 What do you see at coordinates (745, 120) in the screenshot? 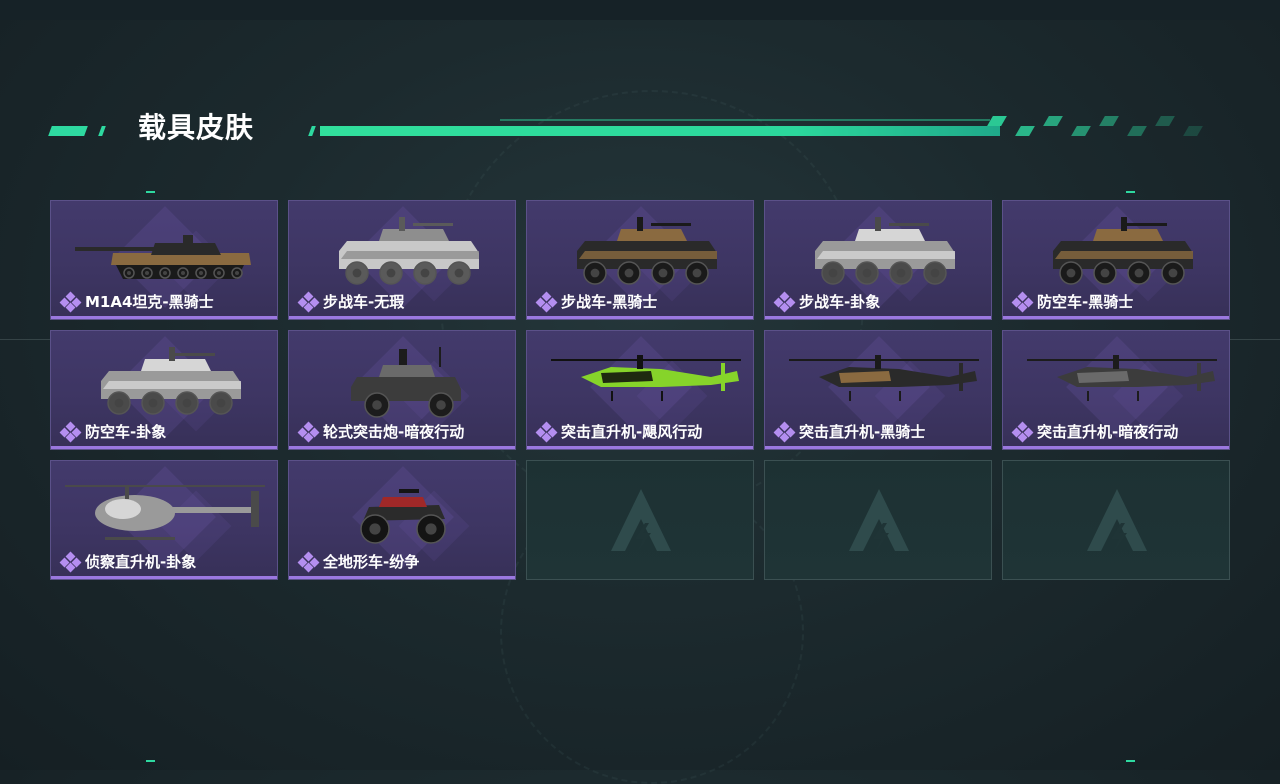
I see `header-thin-line` at bounding box center [745, 120].